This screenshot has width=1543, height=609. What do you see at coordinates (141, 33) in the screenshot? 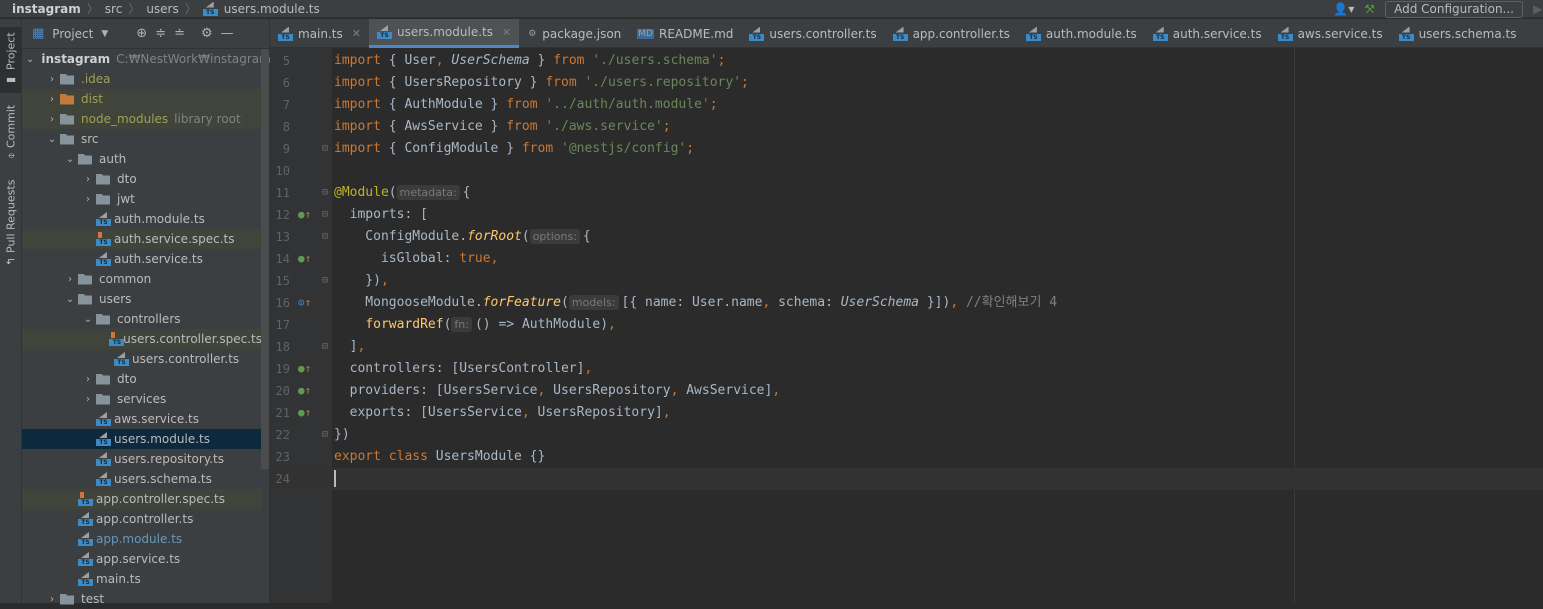
I see `locate-icon: ⊕` at bounding box center [141, 33].